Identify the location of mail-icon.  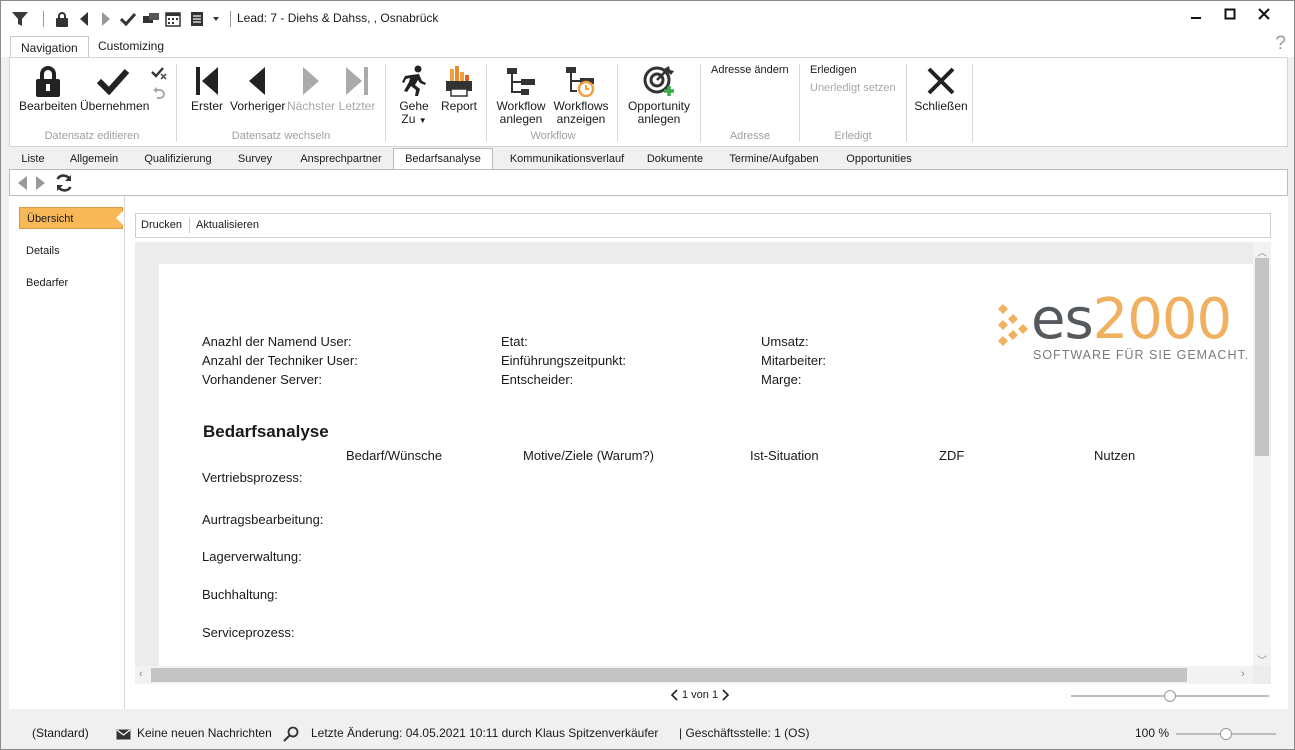
(123, 734).